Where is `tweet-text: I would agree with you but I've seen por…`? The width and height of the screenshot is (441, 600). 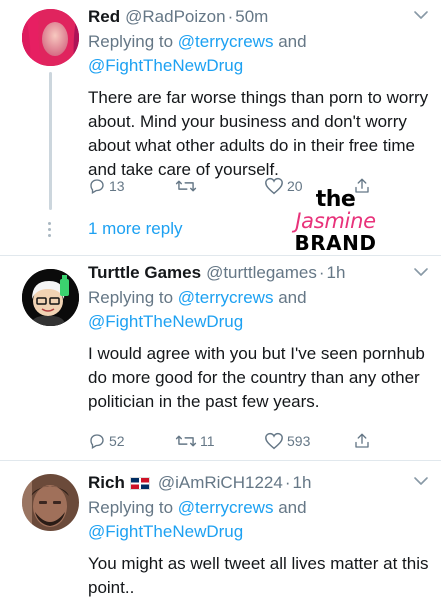
tweet-text: I would agree with you but I've seen por… is located at coordinates (256, 377).